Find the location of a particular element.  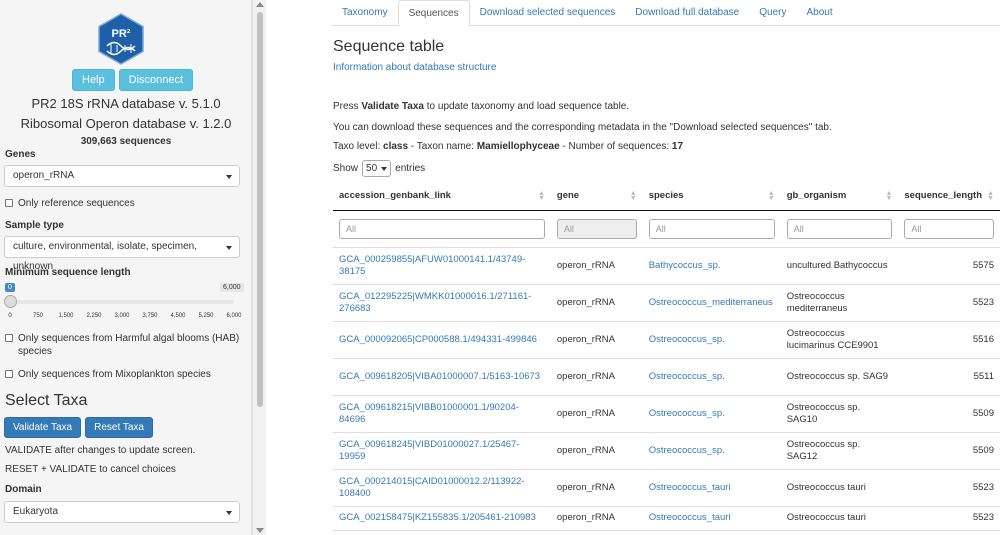

scroll-up-icon is located at coordinates (260, 4).